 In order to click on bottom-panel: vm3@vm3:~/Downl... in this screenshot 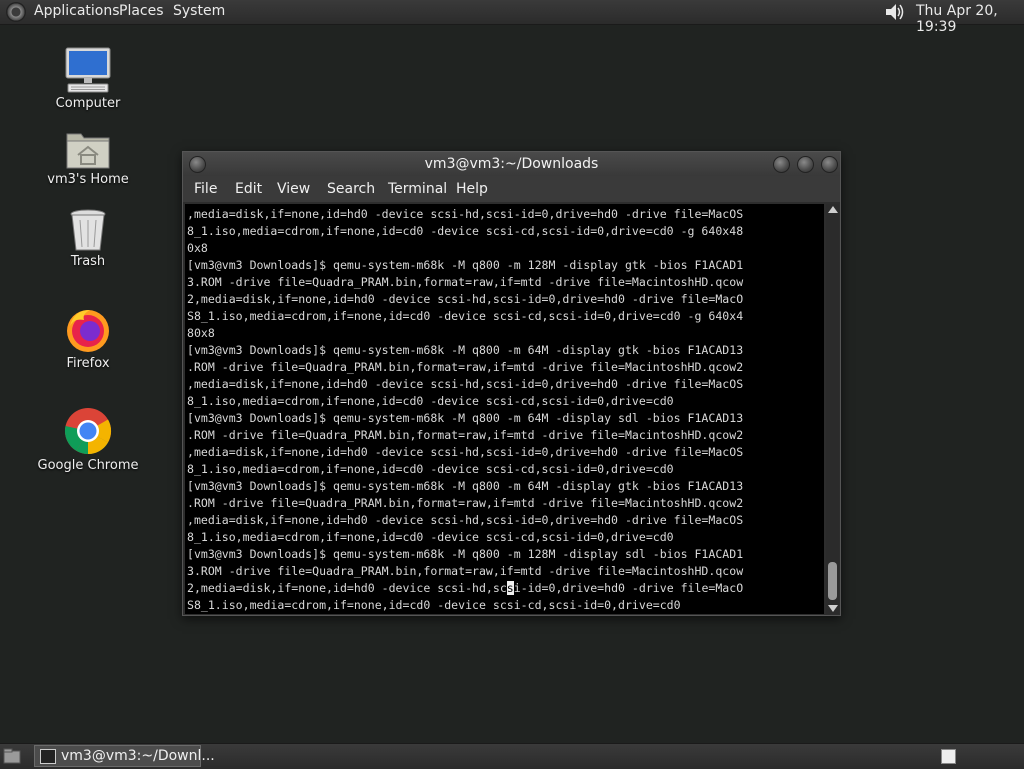, I will do `click(512, 756)`.